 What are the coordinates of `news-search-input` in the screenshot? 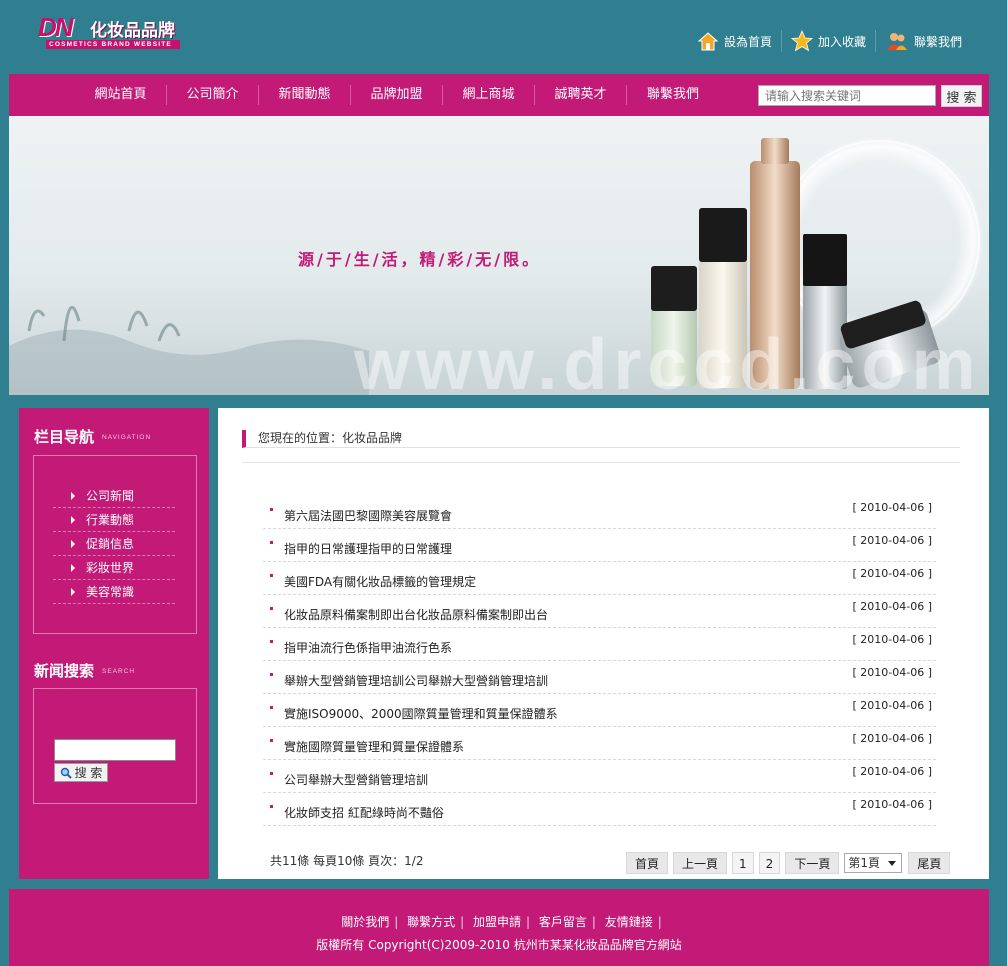 It's located at (115, 750).